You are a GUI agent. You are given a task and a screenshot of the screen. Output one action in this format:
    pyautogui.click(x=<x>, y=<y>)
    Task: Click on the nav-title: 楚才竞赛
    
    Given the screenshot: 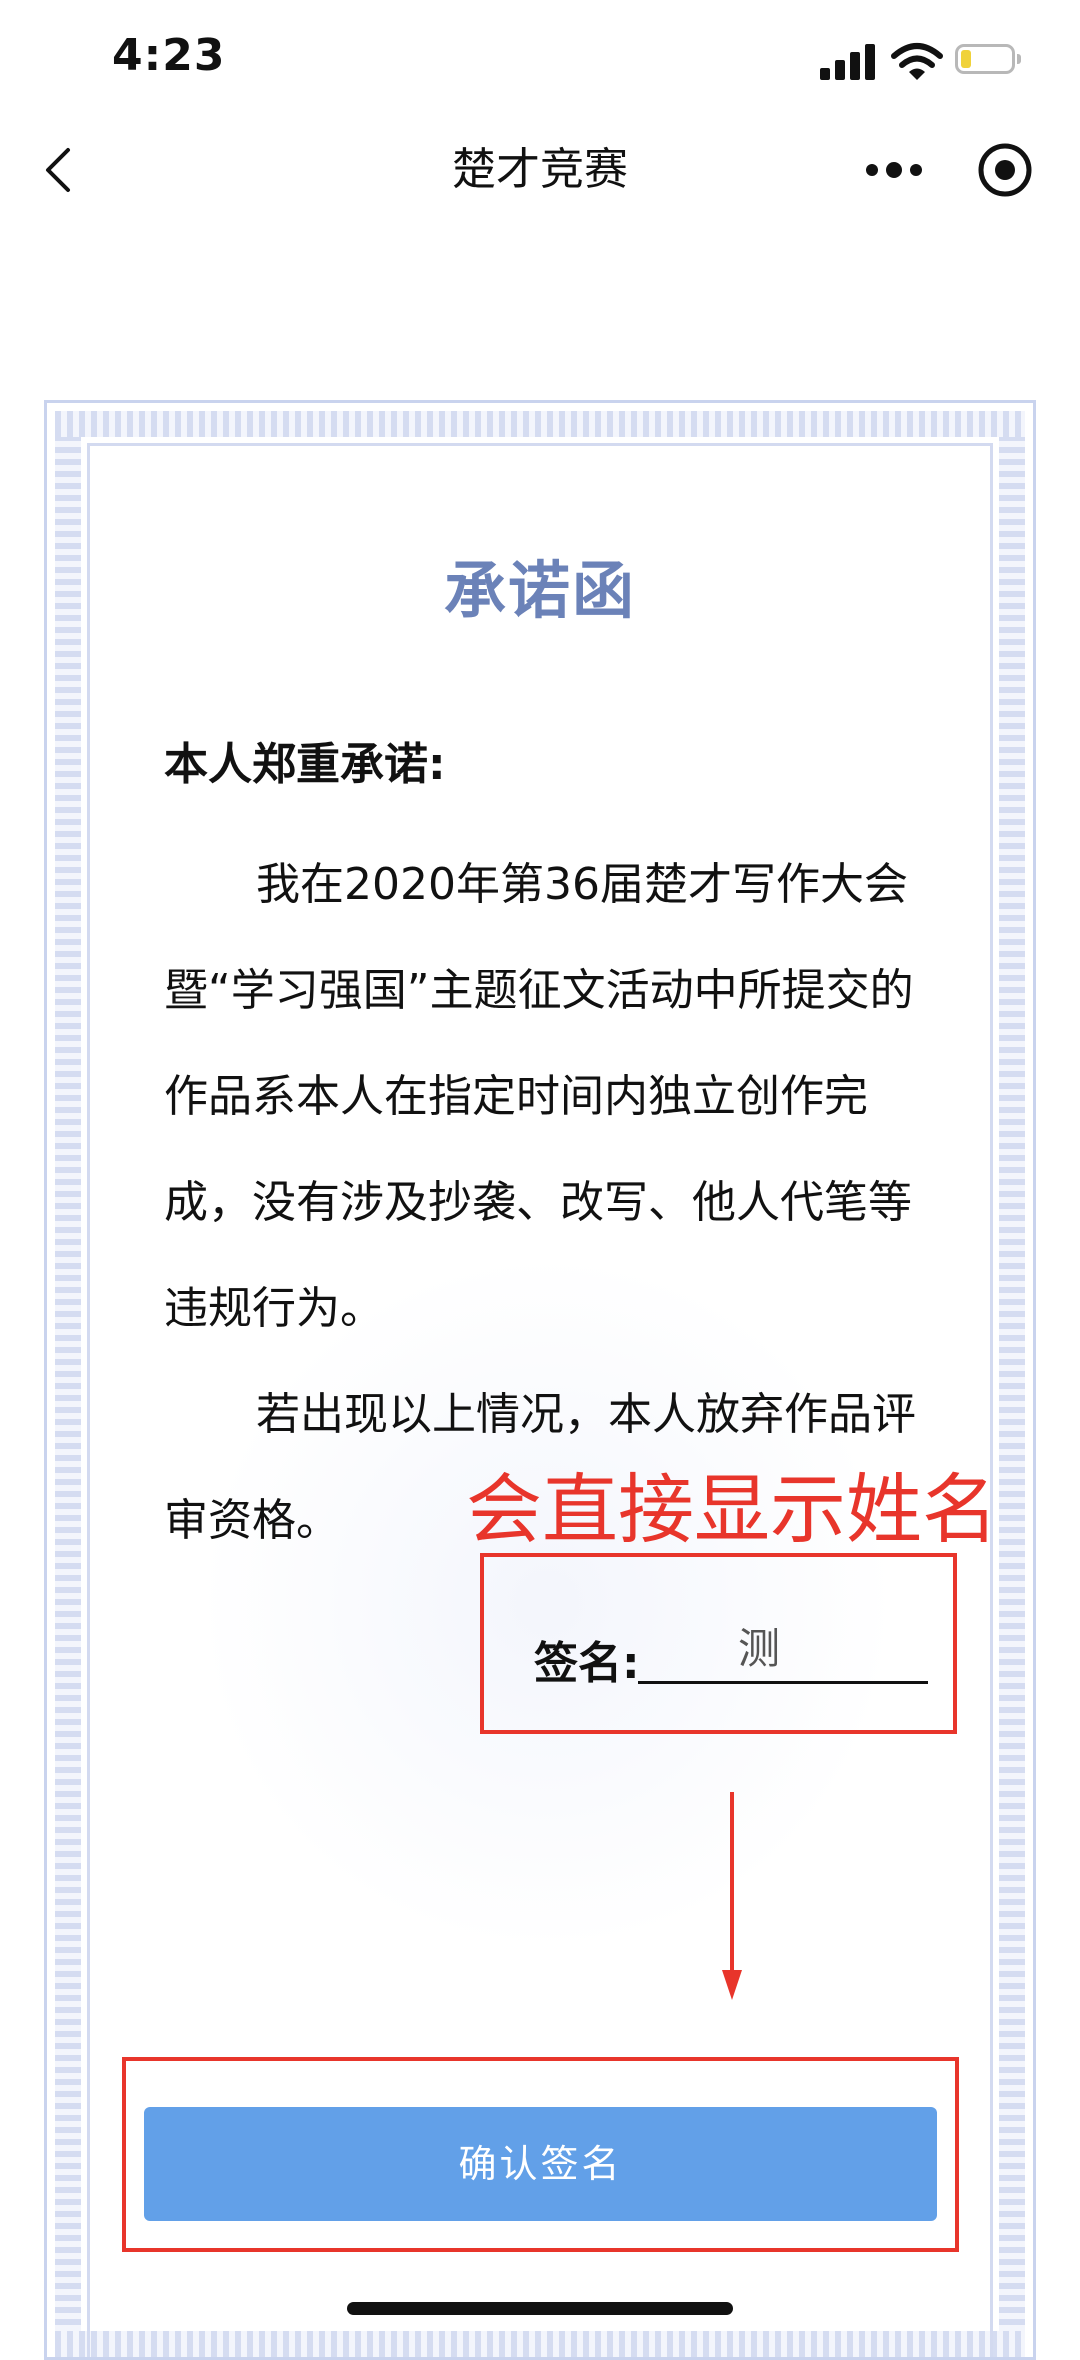 What is the action you would take?
    pyautogui.click(x=540, y=169)
    